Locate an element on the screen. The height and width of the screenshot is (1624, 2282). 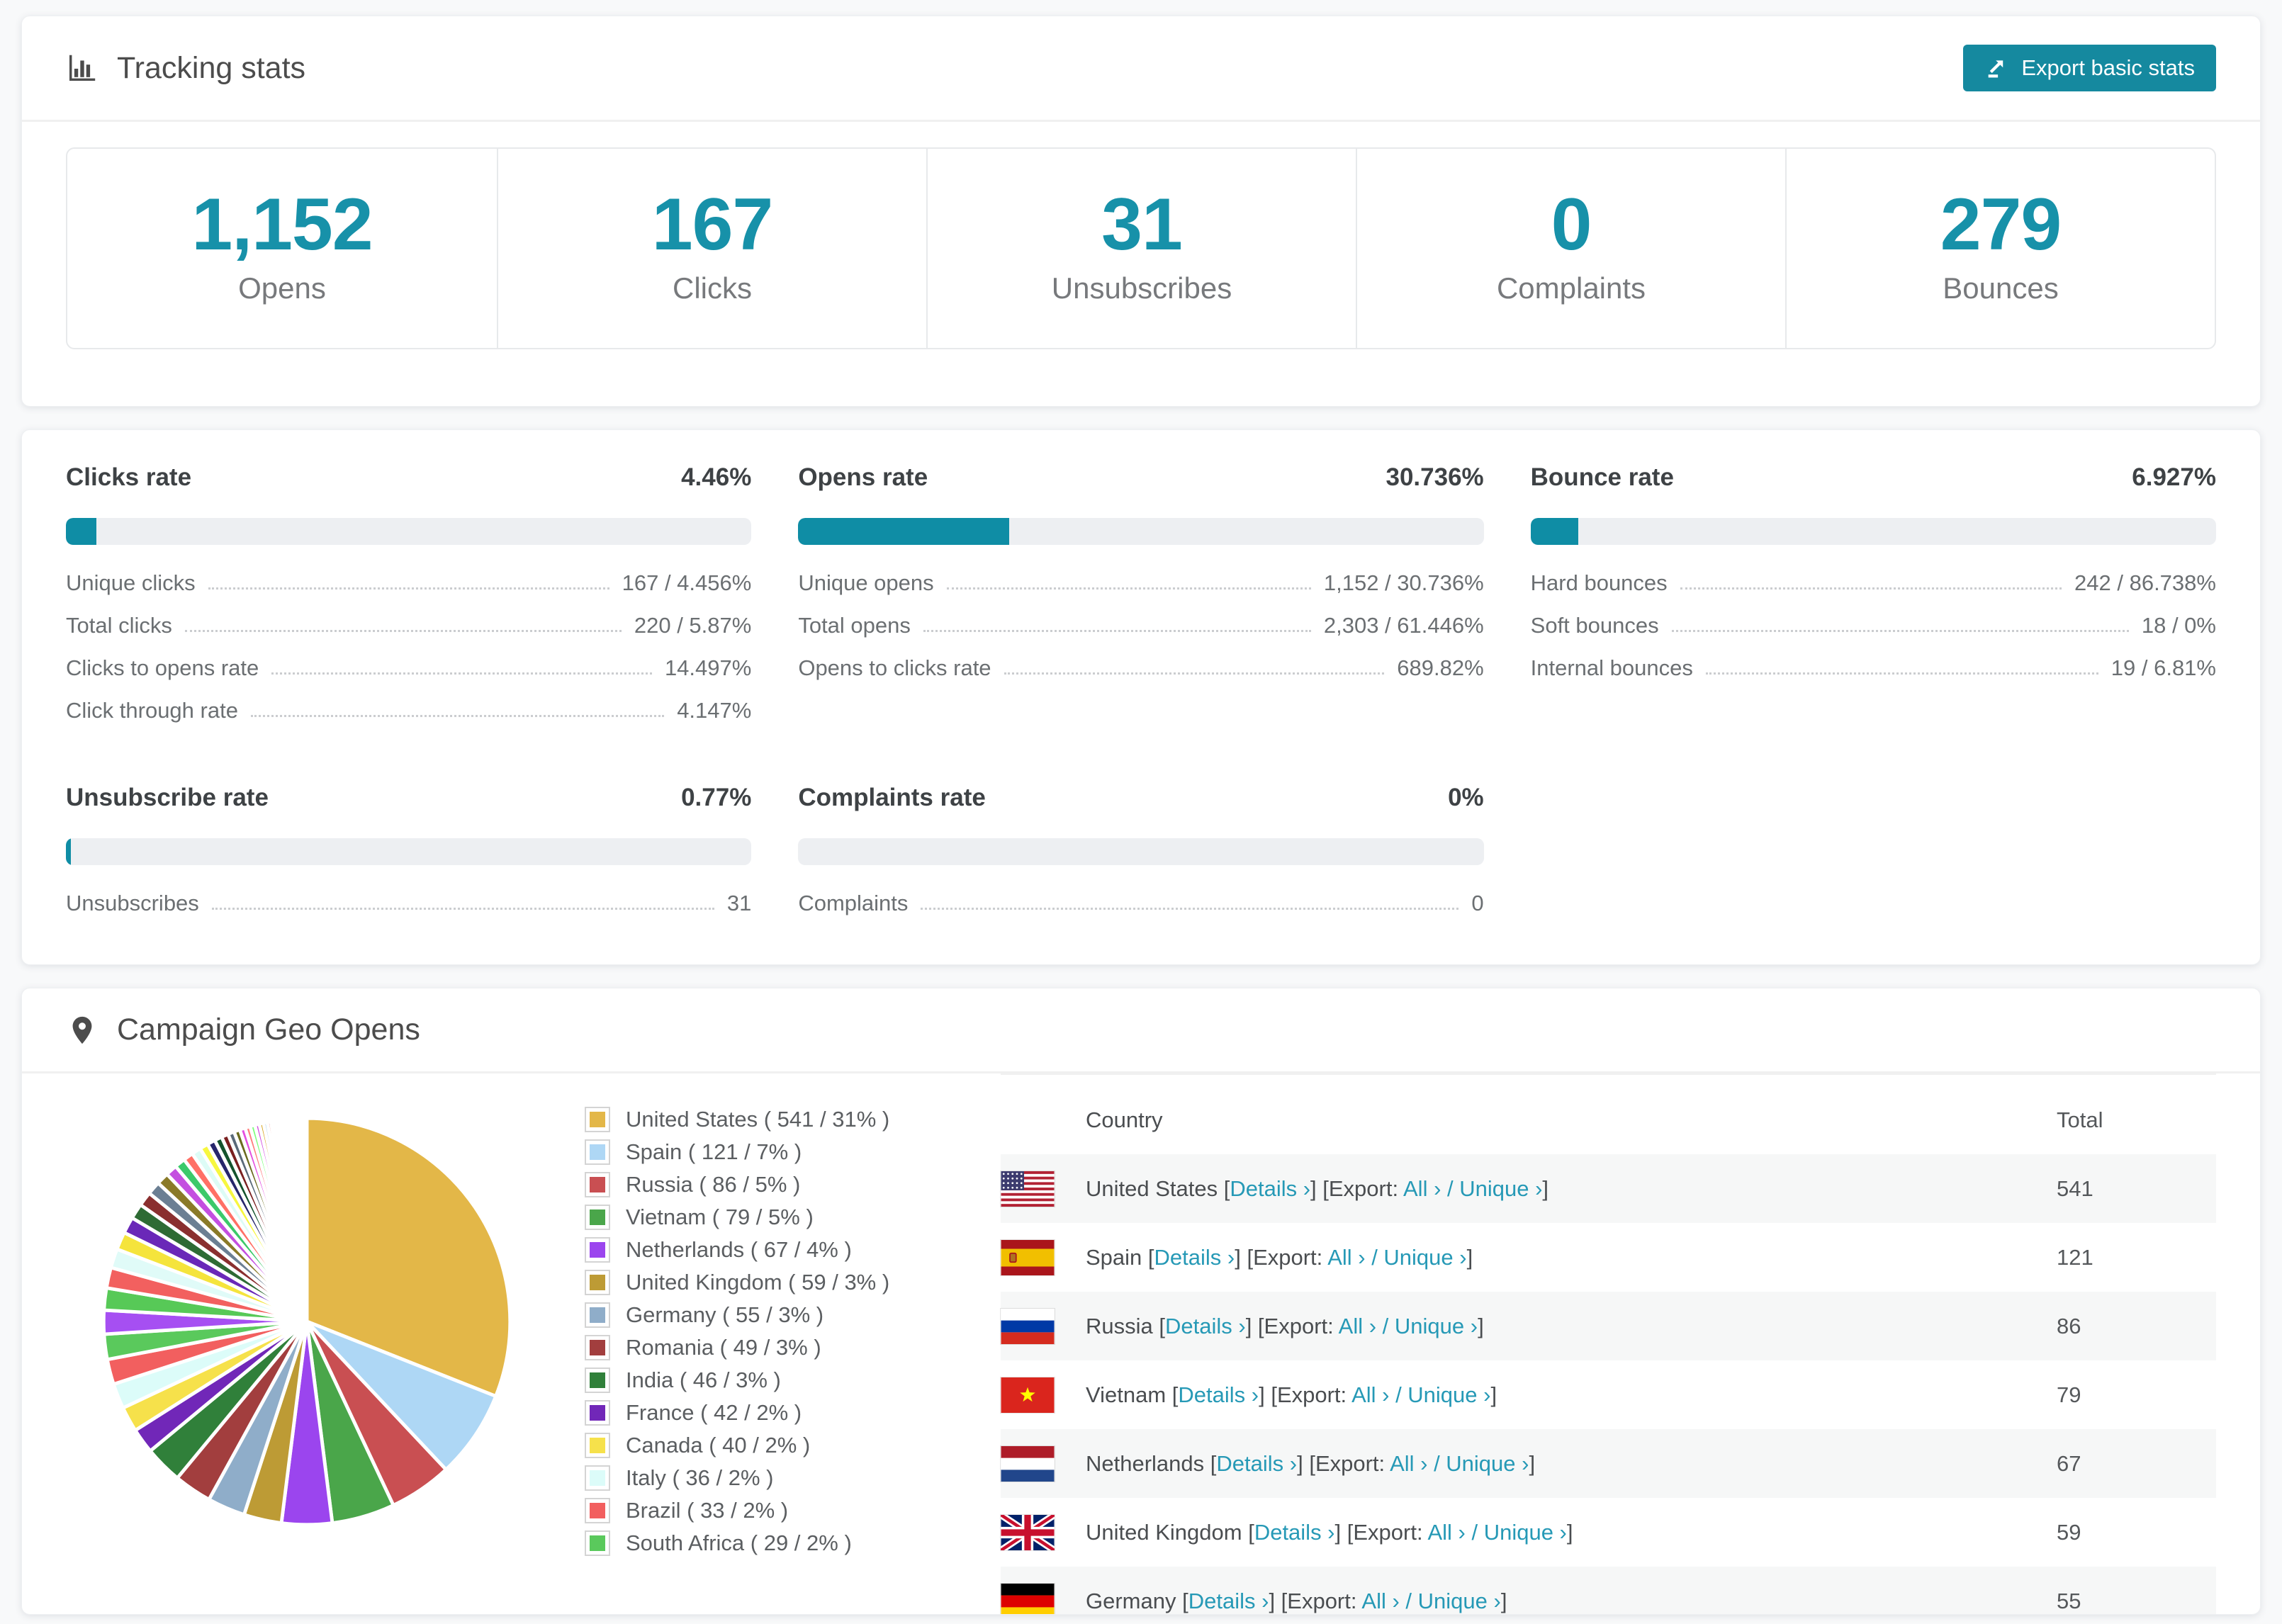
country-name: Germany is located at coordinates (1134, 1600).